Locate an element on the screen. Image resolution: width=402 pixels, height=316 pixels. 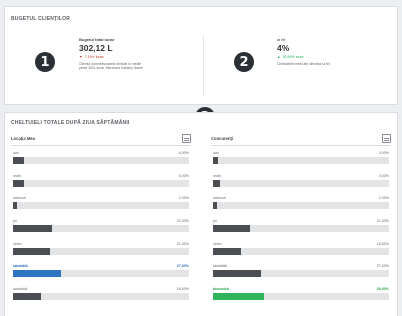
day-row: marți 4,00% is located at coordinates (301, 180).